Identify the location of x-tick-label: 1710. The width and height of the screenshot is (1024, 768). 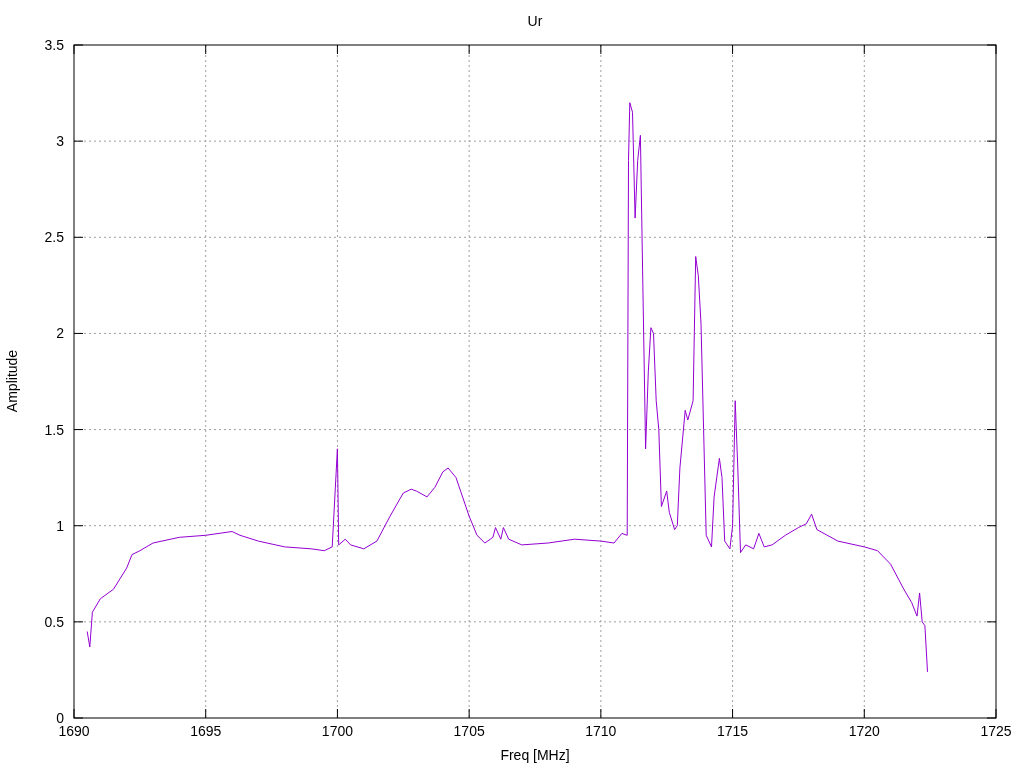
(601, 731).